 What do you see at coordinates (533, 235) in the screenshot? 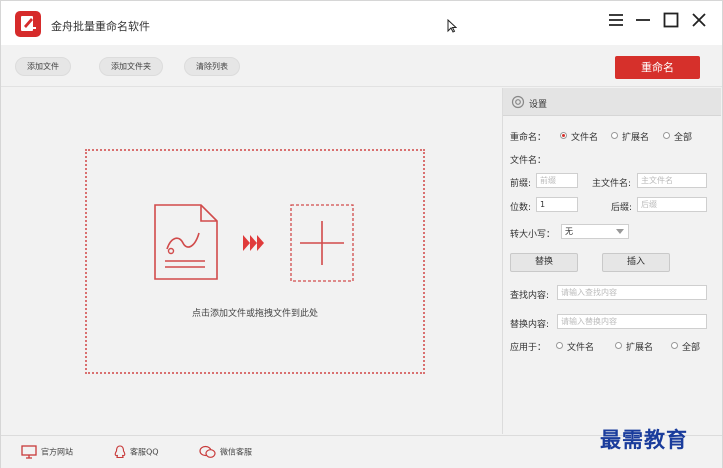
I see `case-label: 转大小写：` at bounding box center [533, 235].